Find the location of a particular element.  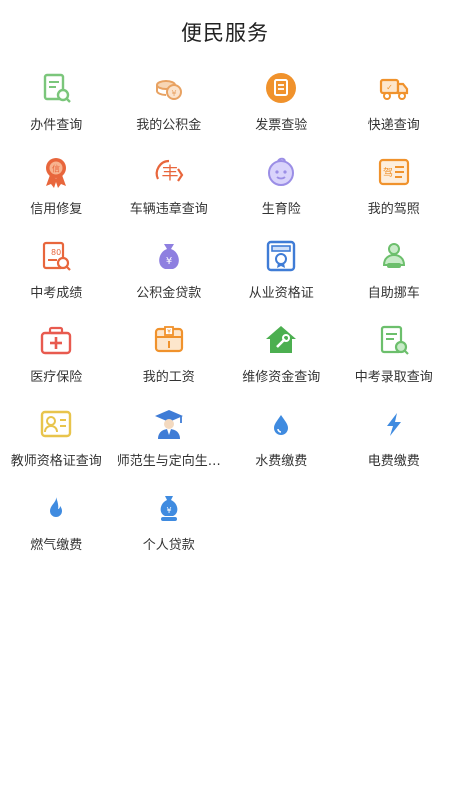

service-label: 我的公积金 is located at coordinates (169, 125).